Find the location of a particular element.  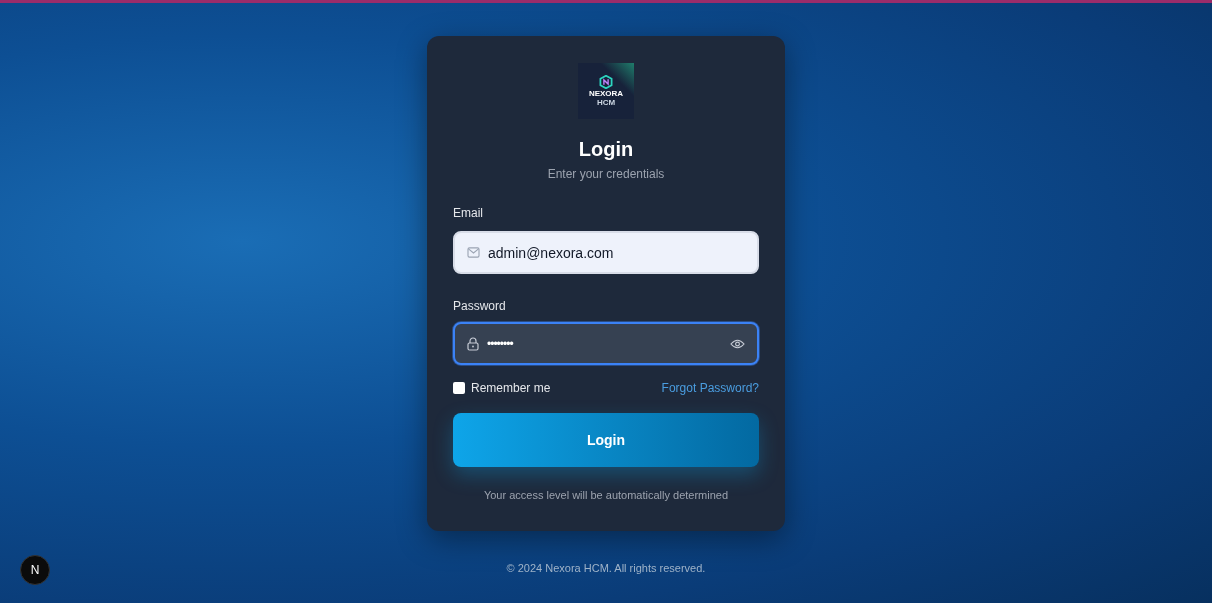

email-label: Email is located at coordinates (468, 213).